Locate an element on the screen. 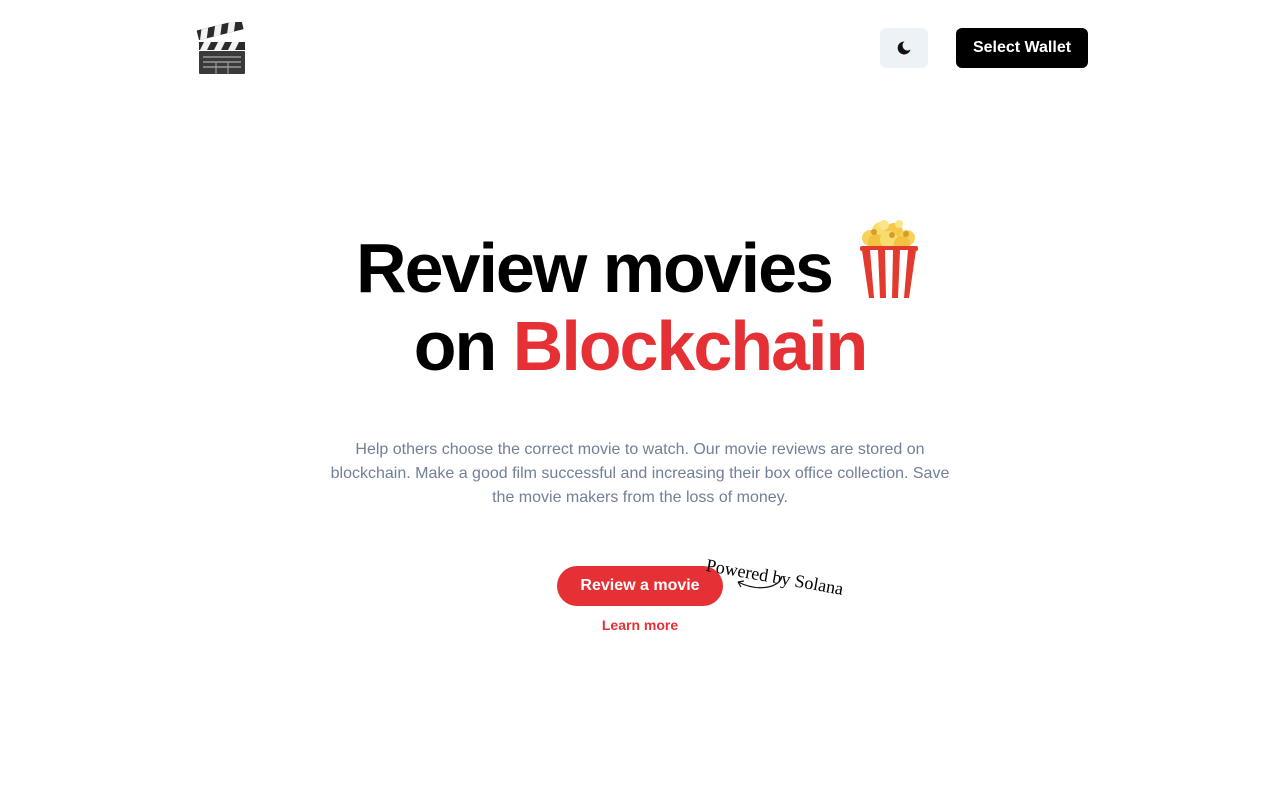 The width and height of the screenshot is (1280, 800). hero-title-line2: on Blockchain is located at coordinates (640, 346).